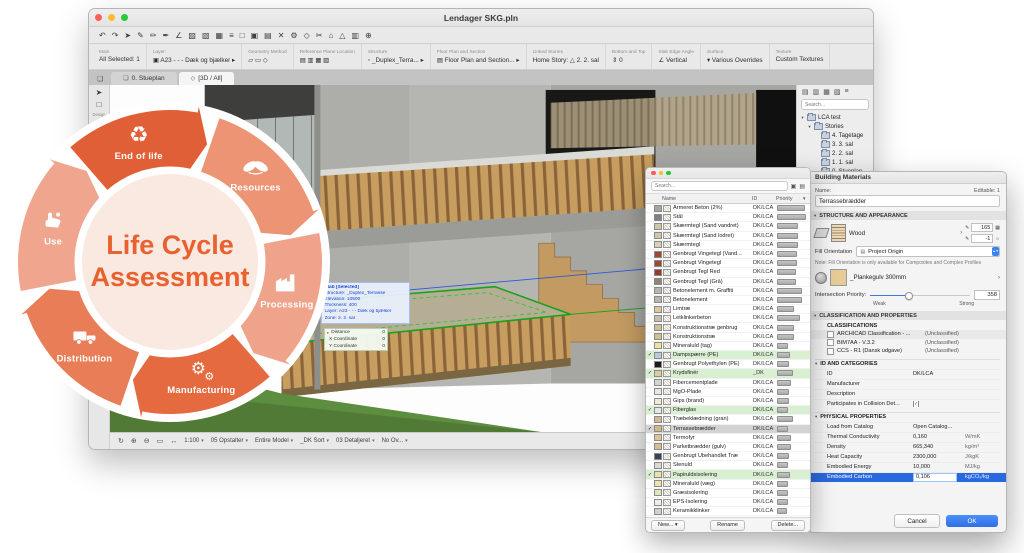  What do you see at coordinates (982, 227) in the screenshot?
I see `fill-pen-field: 165` at bounding box center [982, 227].